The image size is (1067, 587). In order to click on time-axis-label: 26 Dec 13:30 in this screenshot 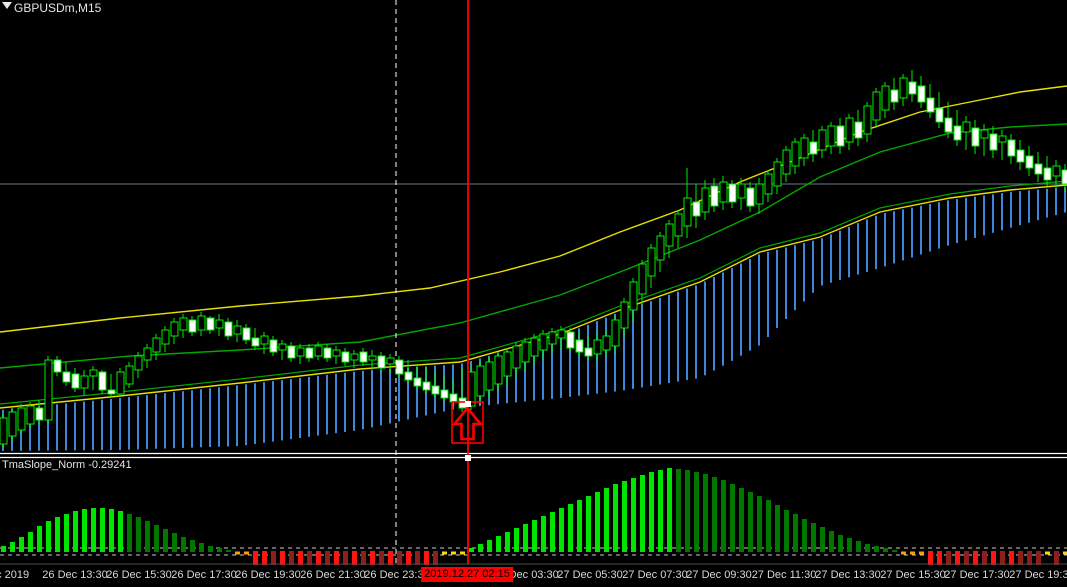, I will do `click(75, 575)`.